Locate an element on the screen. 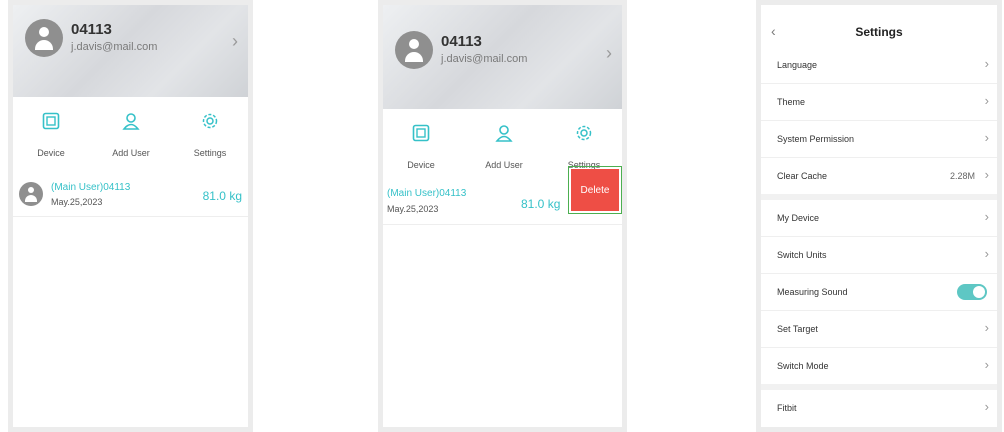 This screenshot has height=432, width=1004. settings-item-label: Set Target is located at coordinates (797, 329).